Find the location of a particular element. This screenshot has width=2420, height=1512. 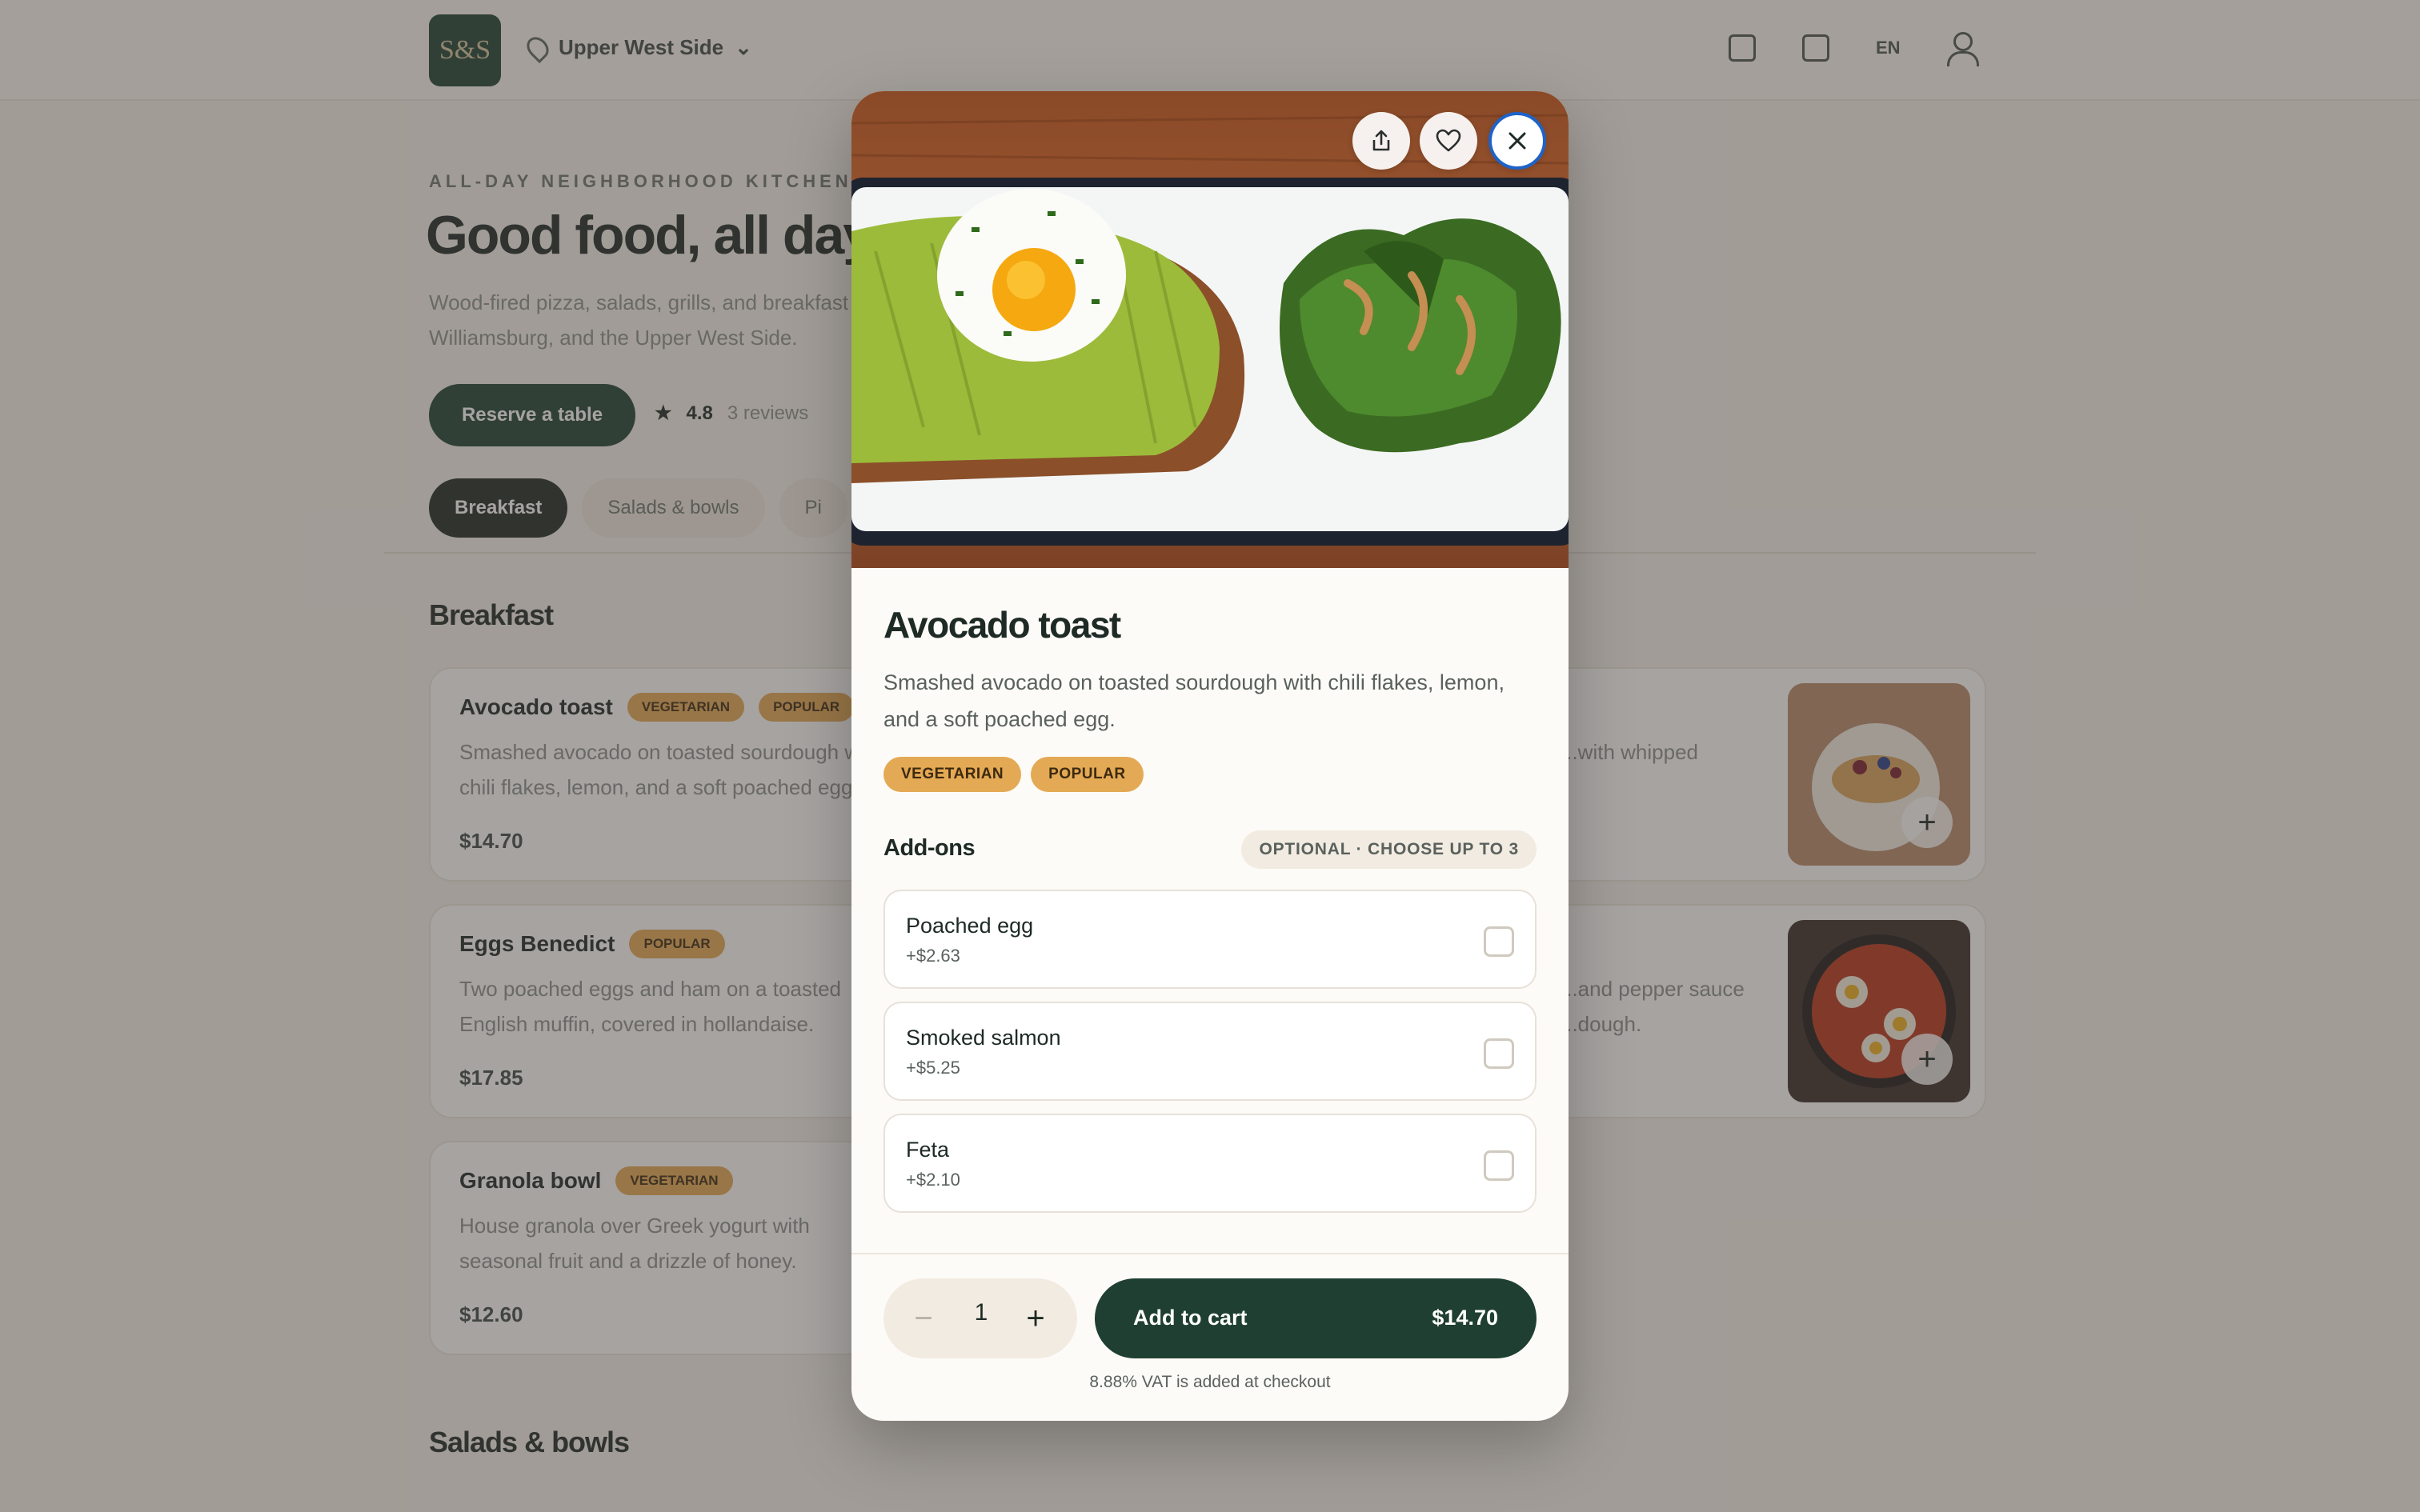

footer-divider is located at coordinates (1210, 1253).